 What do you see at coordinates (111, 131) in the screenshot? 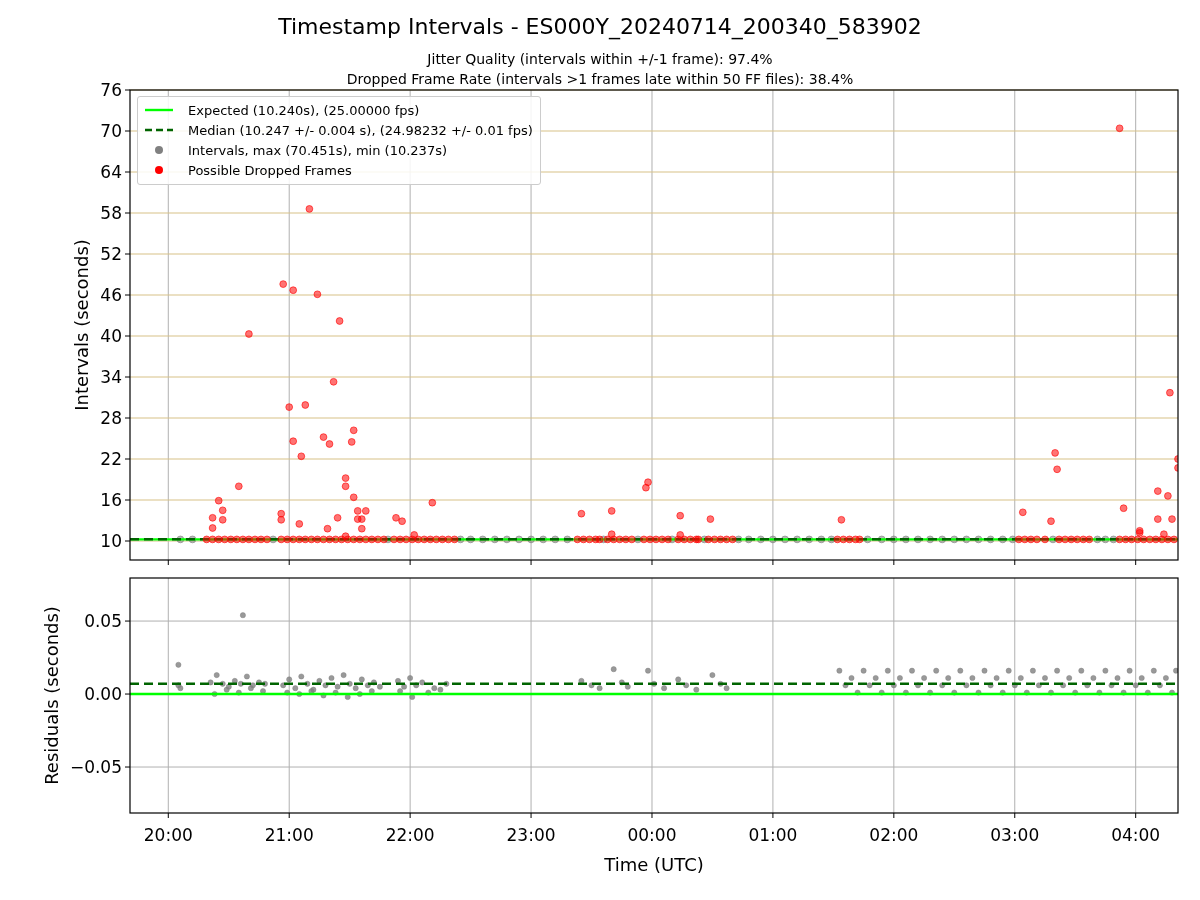
I see `y-tick-label: 70` at bounding box center [111, 131].